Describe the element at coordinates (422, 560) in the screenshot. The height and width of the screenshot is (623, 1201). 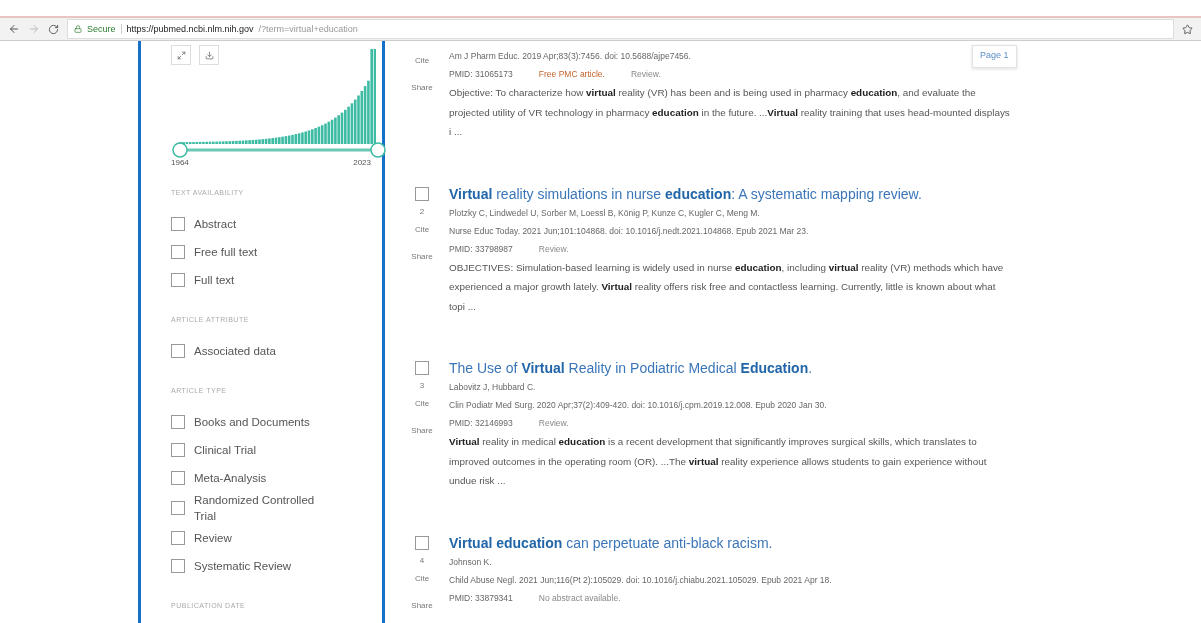
I see `result-number: 4` at that location.